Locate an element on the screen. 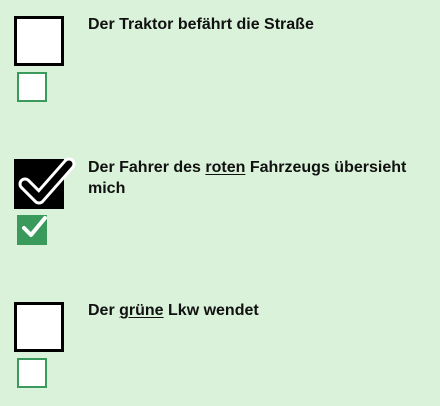  answer-text-3-emphasis: grüne is located at coordinates (141, 310).